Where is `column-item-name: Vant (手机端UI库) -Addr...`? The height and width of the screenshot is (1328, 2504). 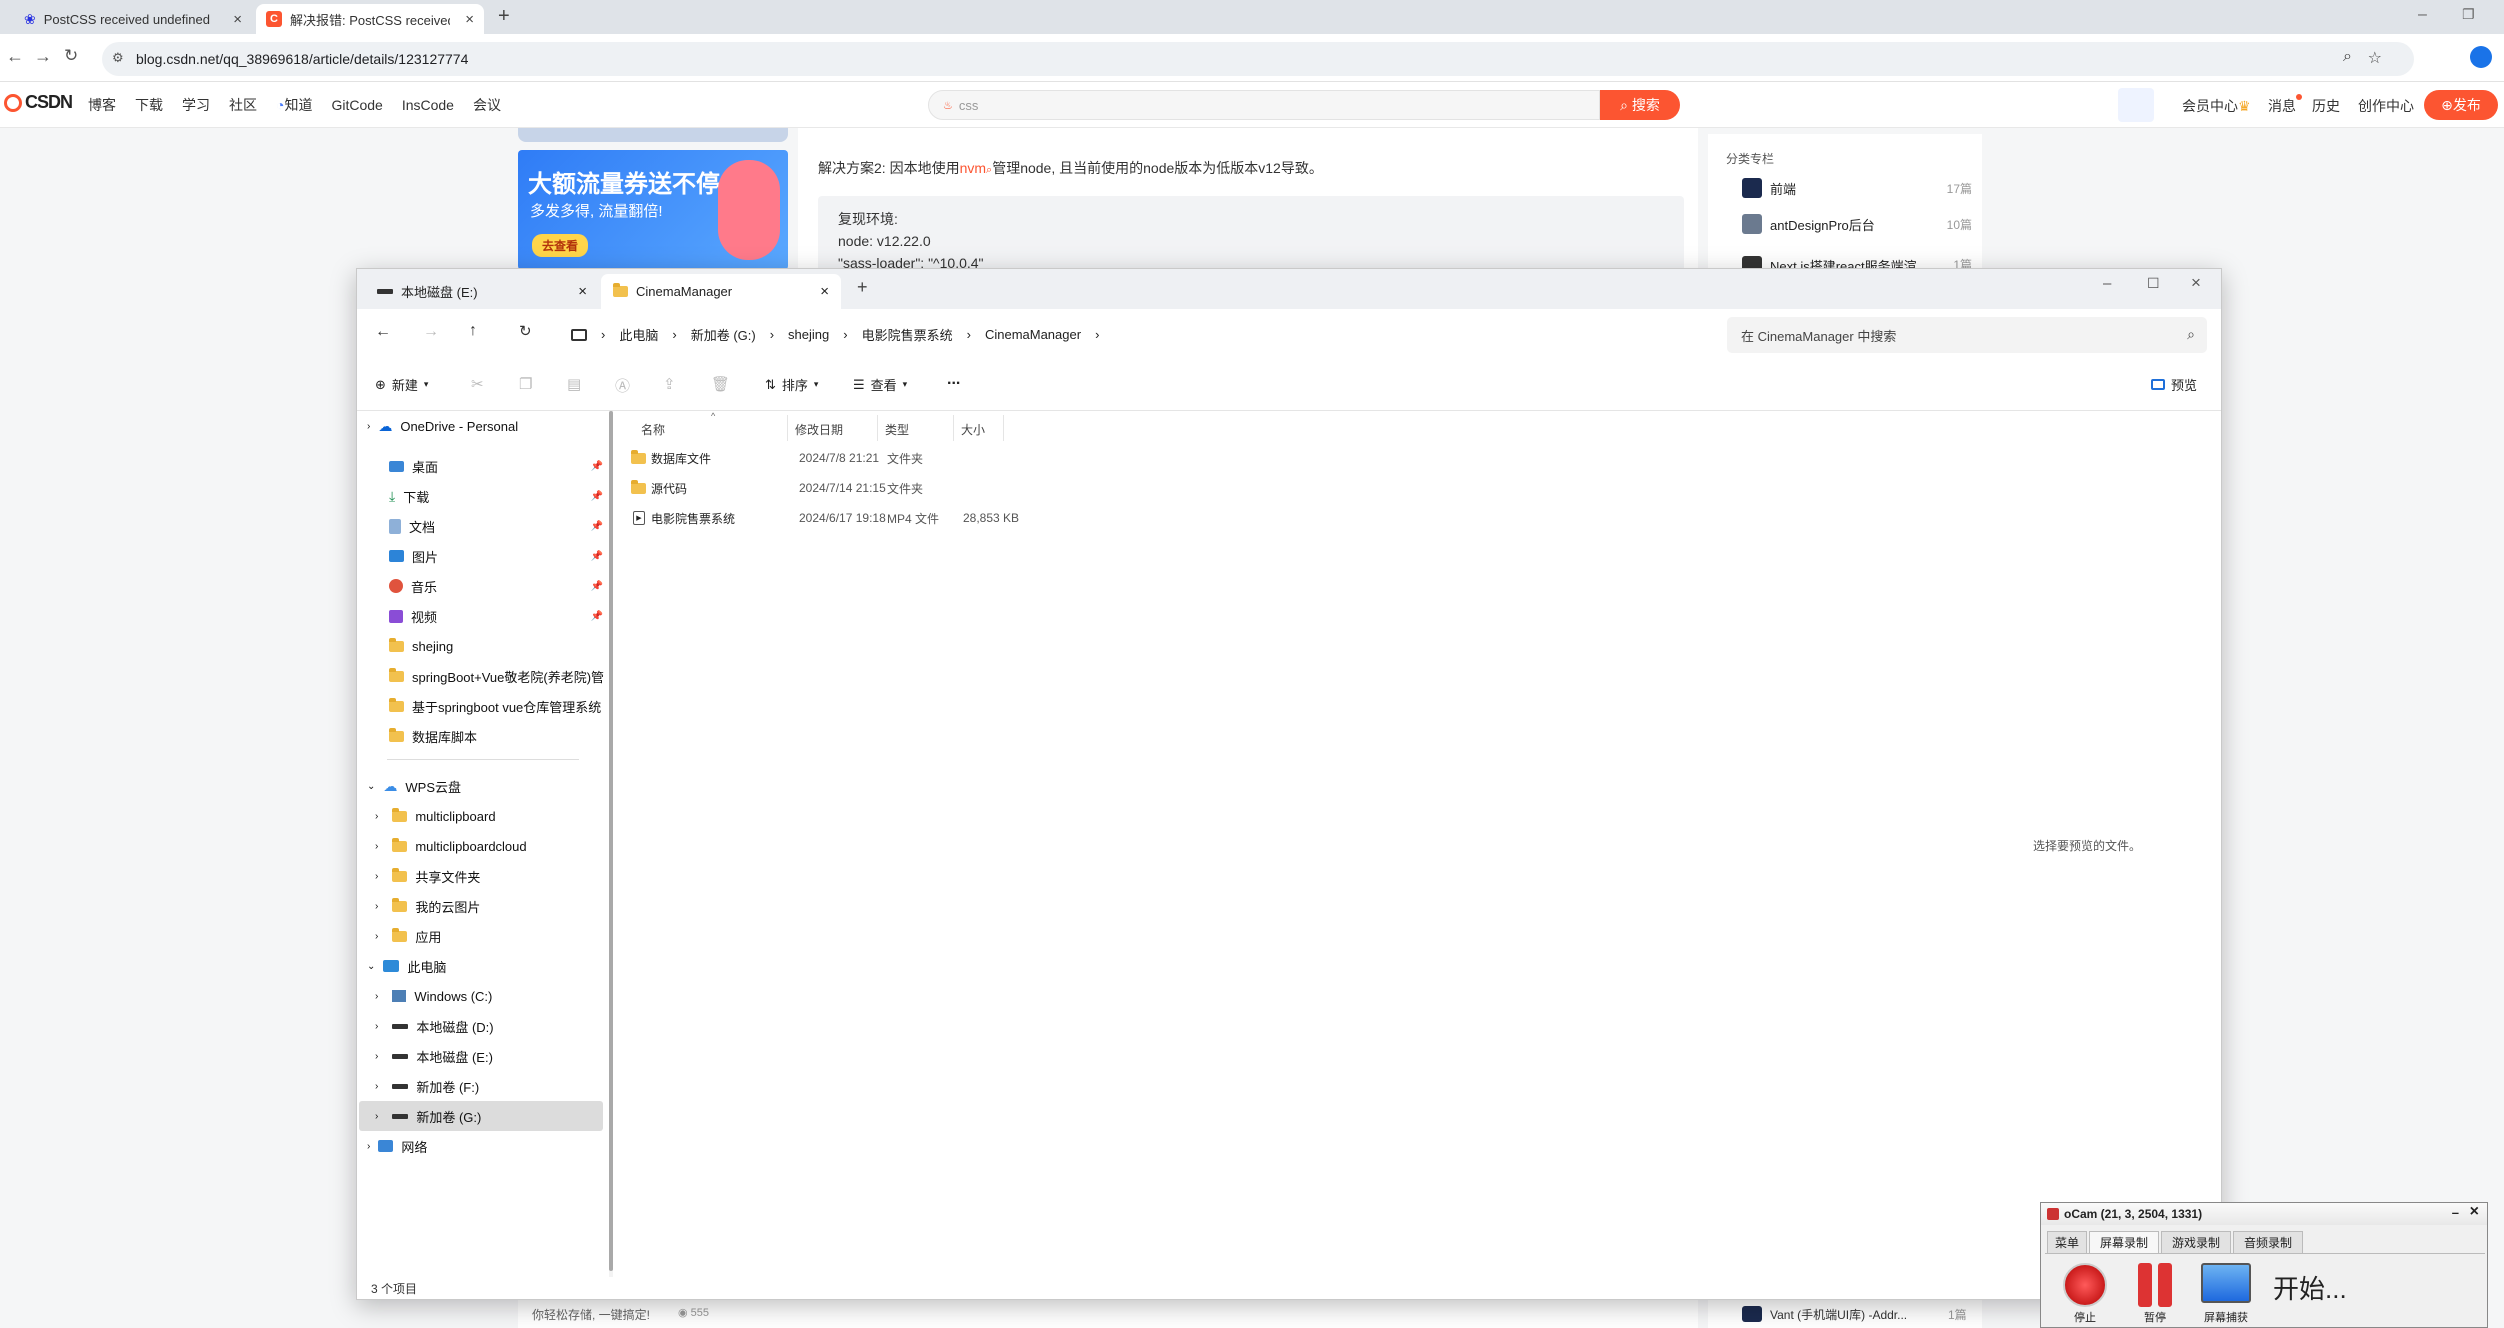
column-item-name: Vant (手机端UI库) -Addr... is located at coordinates (1838, 1314).